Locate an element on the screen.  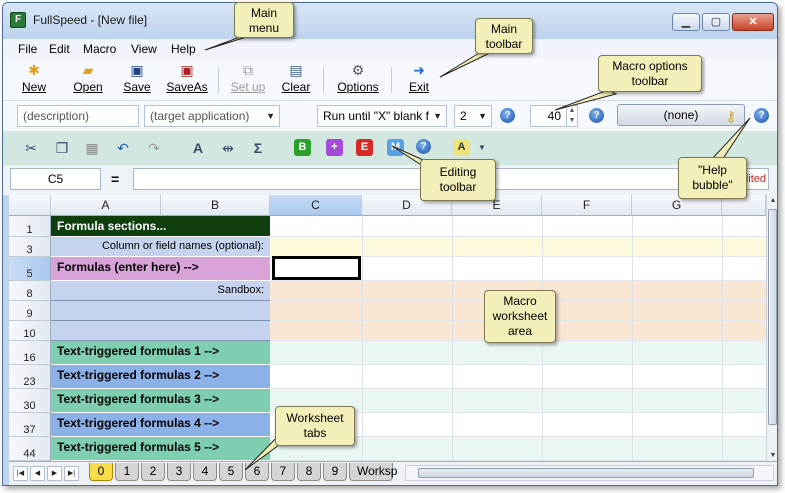
menu-edit: Edit is located at coordinates (59, 49).